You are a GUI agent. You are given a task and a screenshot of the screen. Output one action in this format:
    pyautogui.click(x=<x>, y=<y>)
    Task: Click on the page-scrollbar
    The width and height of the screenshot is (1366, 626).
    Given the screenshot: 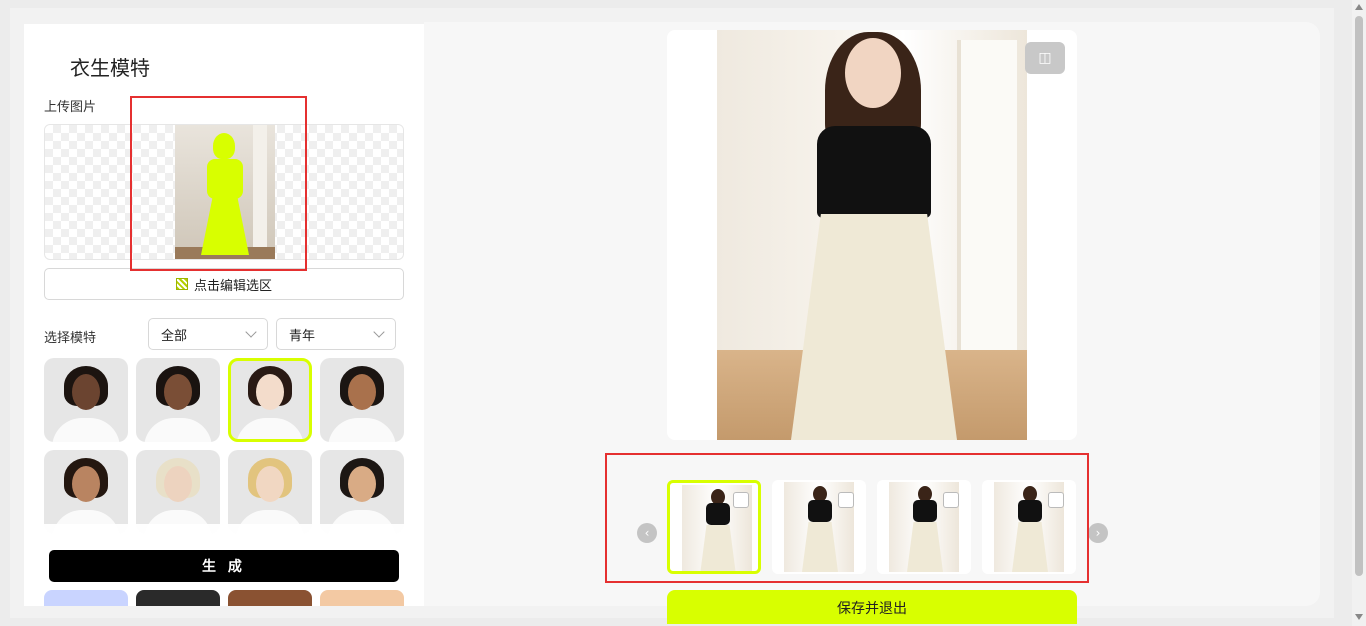 What is the action you would take?
    pyautogui.click(x=1359, y=313)
    